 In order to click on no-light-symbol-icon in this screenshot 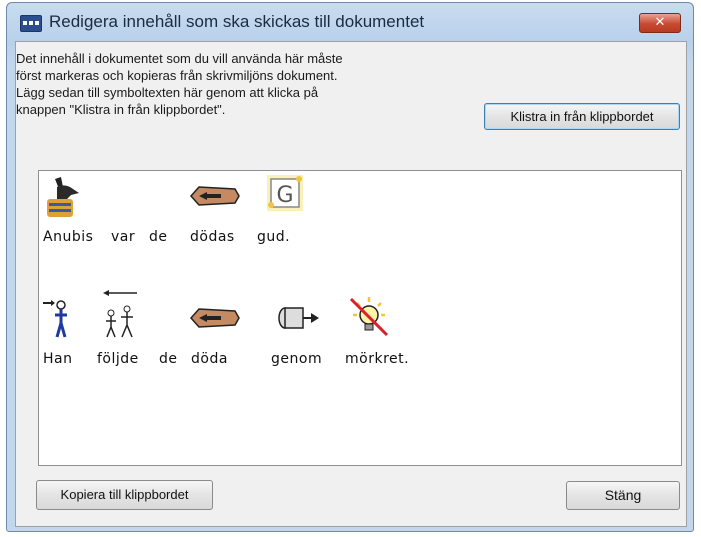, I will do `click(369, 317)`.